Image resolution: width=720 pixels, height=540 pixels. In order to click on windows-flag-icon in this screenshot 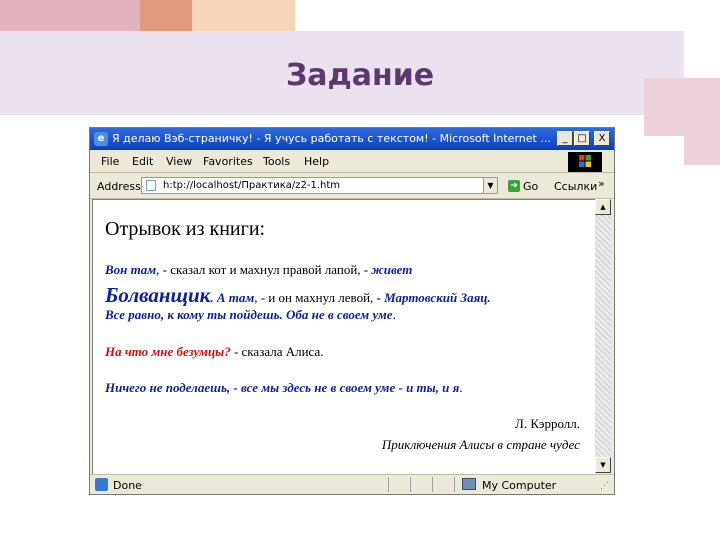, I will do `click(585, 161)`.